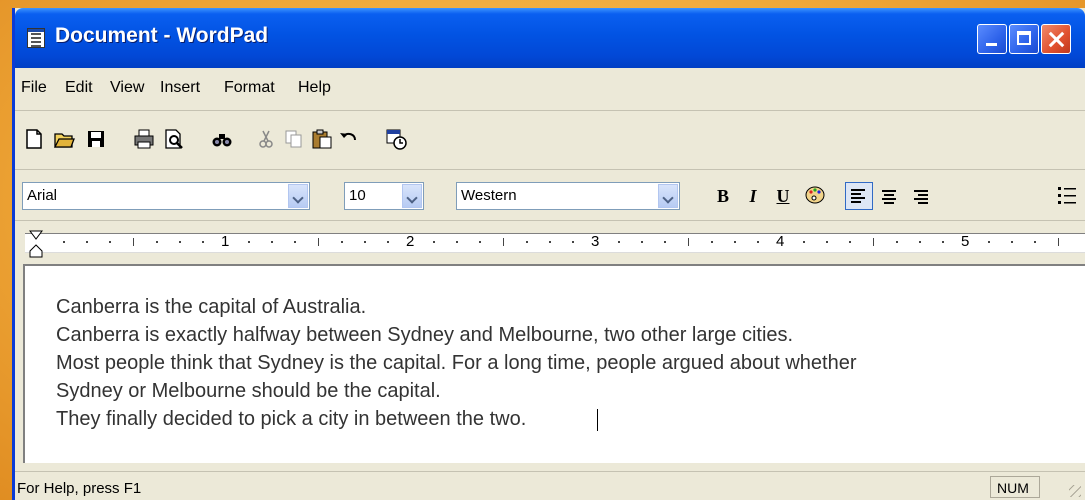 The image size is (1085, 500). I want to click on menu-insert: Insert, so click(180, 88).